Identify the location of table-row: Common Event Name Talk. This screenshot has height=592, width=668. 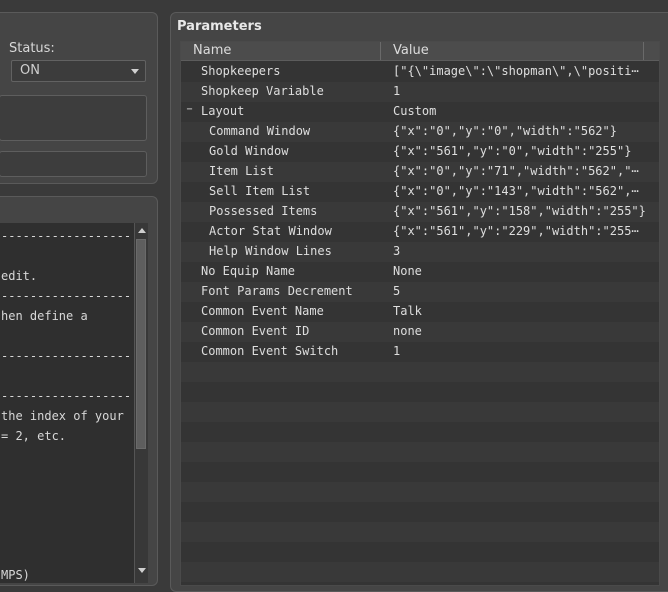
(420, 312).